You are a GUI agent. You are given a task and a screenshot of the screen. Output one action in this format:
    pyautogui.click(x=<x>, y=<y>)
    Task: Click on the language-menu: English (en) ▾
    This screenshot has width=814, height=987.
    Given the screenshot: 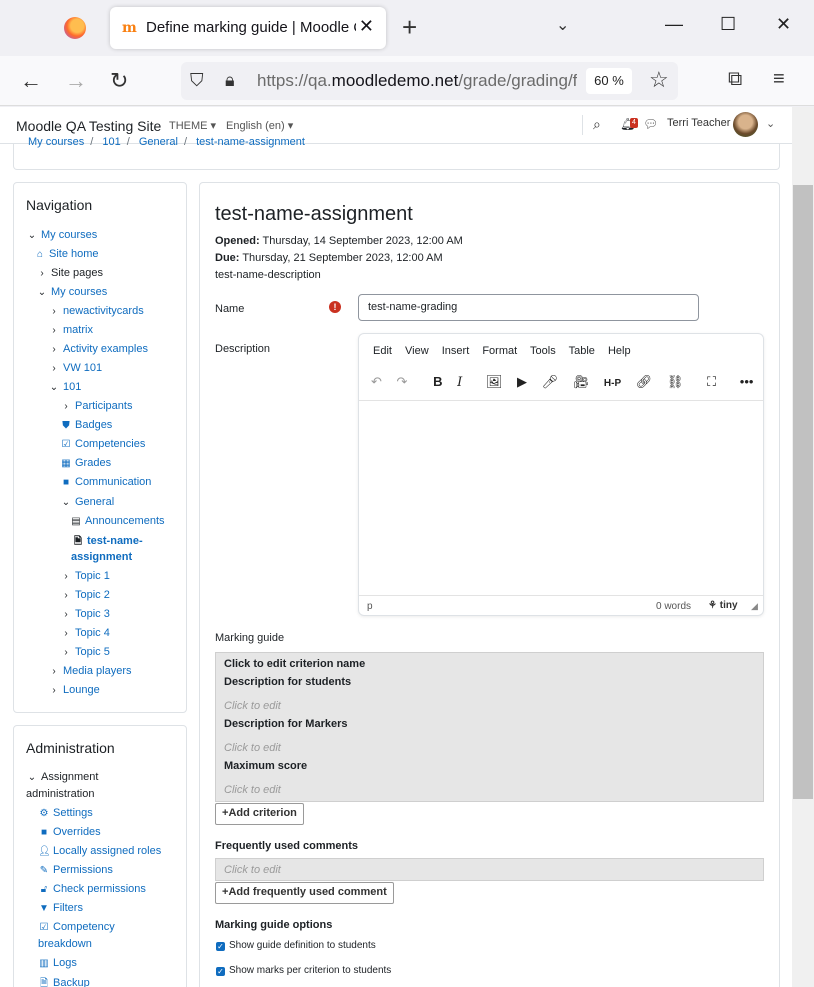 What is the action you would take?
    pyautogui.click(x=259, y=125)
    